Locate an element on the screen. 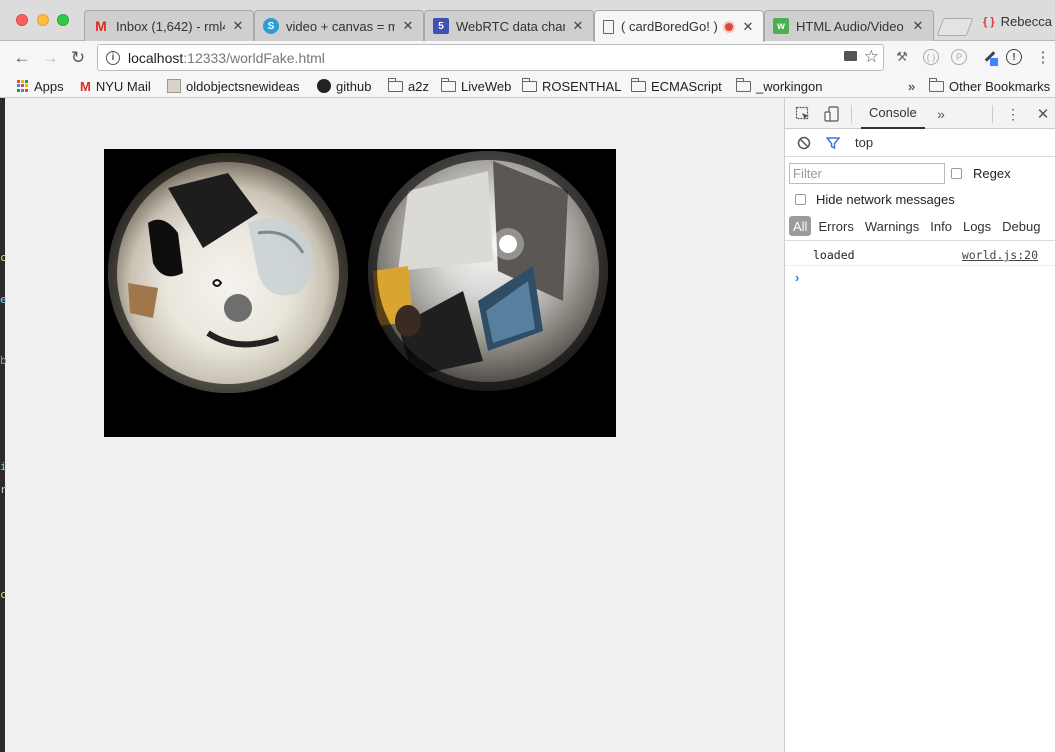 This screenshot has width=1055, height=752. close-window-button is located at coordinates (22, 20).